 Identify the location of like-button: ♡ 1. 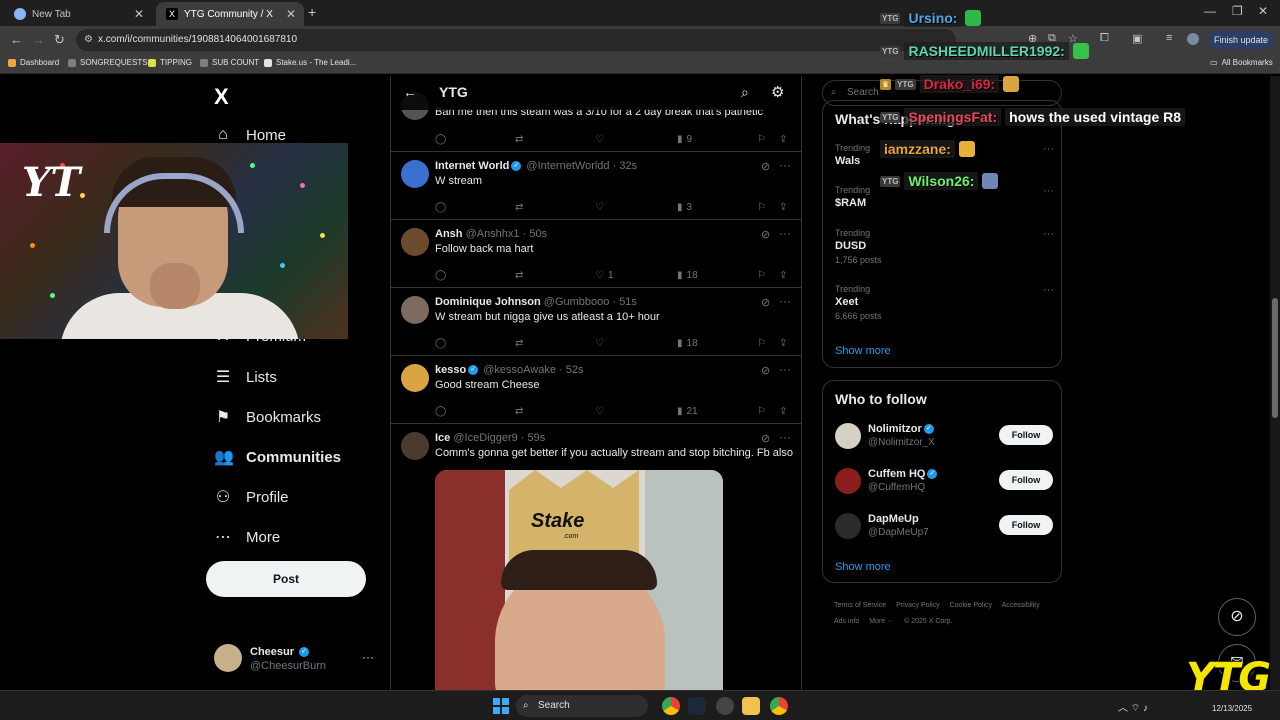
(604, 275).